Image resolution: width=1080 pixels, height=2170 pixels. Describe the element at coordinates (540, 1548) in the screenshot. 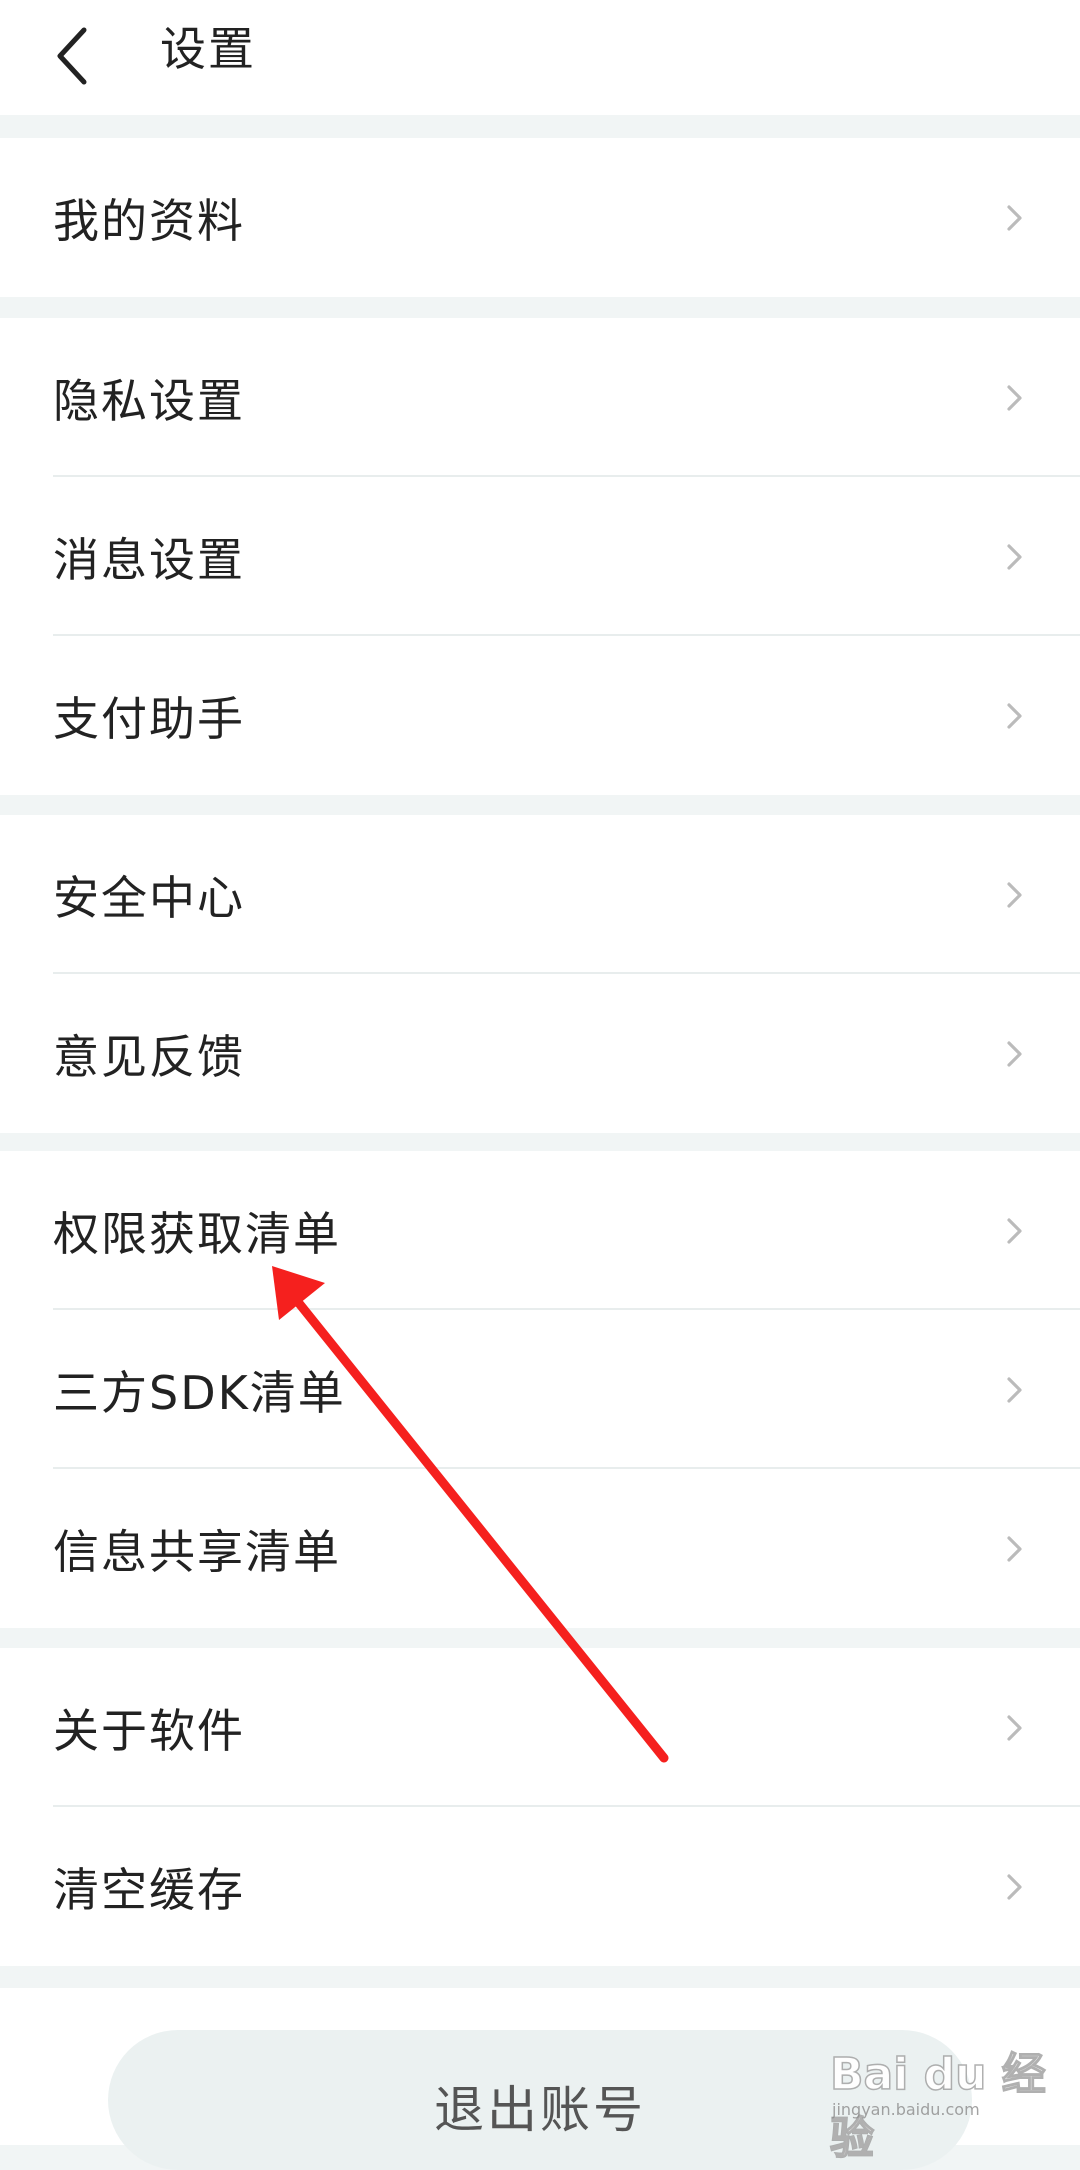

I see `settings-item-info-sharing-list: 信息共享清单` at that location.